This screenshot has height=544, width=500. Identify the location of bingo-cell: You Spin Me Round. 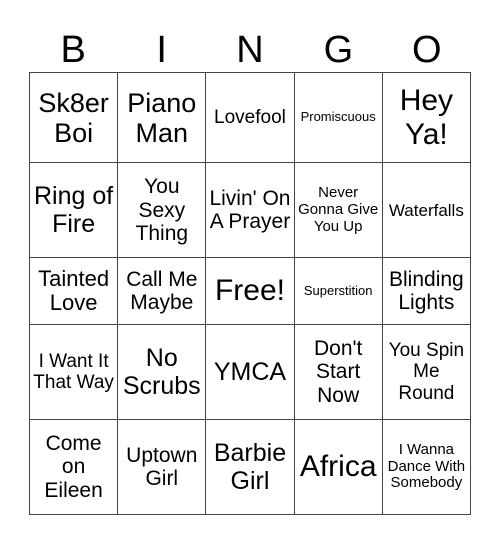
(426, 372).